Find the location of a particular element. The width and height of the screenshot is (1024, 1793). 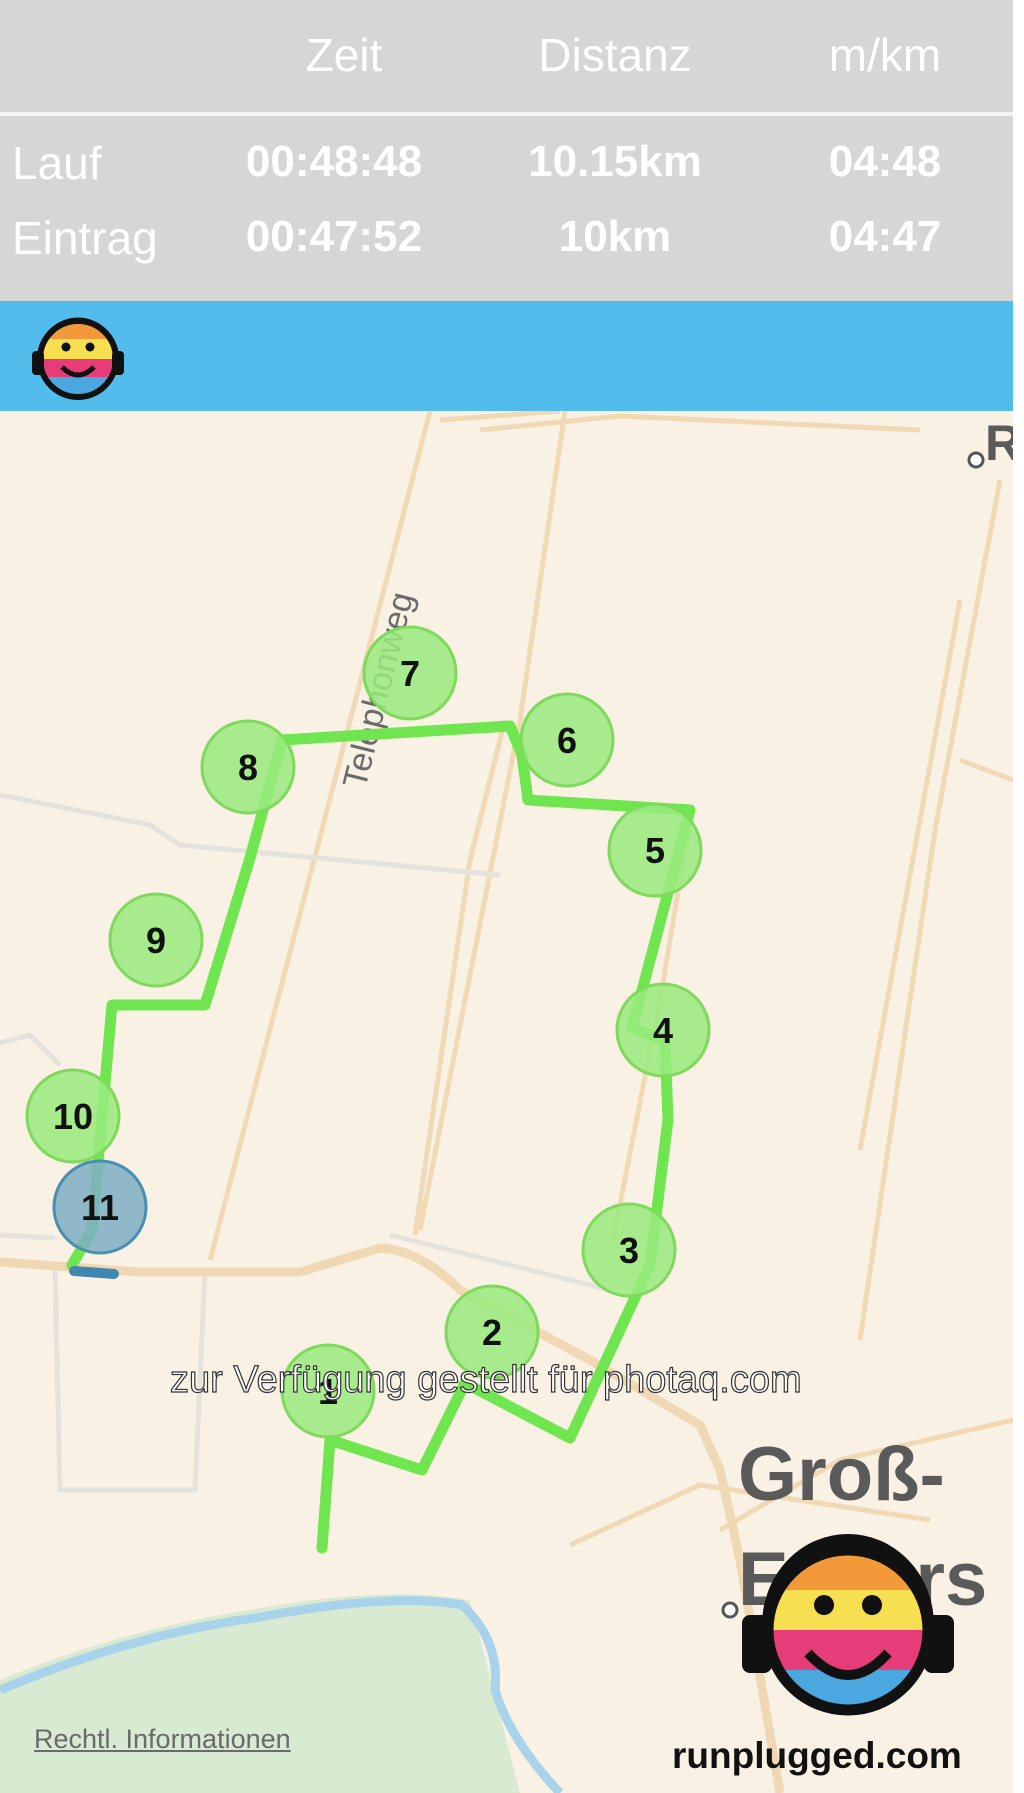

row-label-eintrag: Eintrag is located at coordinates (85, 238).